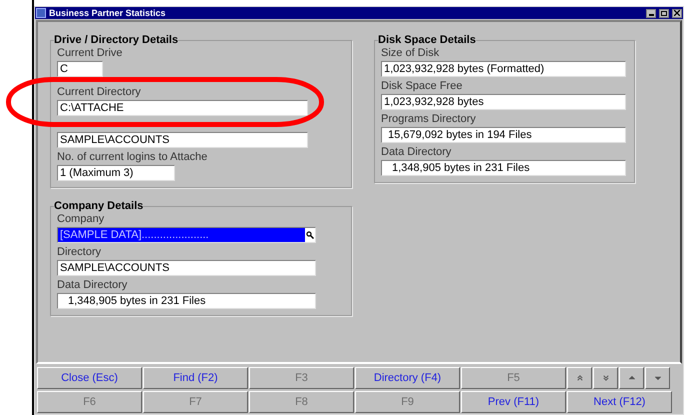 The width and height of the screenshot is (688, 415). Describe the element at coordinates (410, 53) in the screenshot. I see `field-label: Size of Disk` at that location.